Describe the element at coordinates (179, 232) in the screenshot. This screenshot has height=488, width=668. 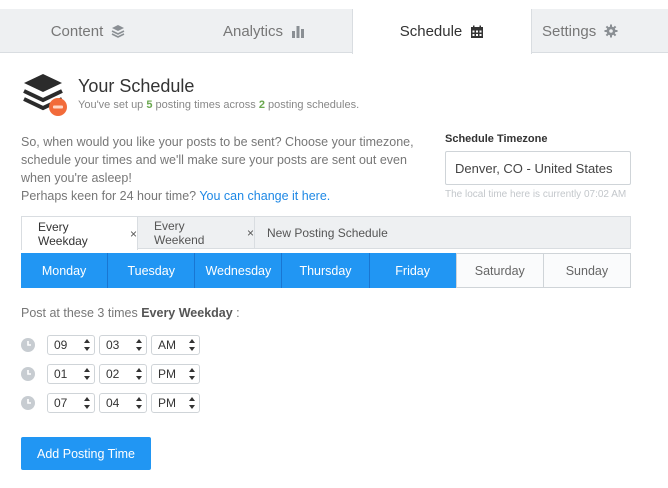
I see `schedule-tab-label: Every Weekend` at that location.